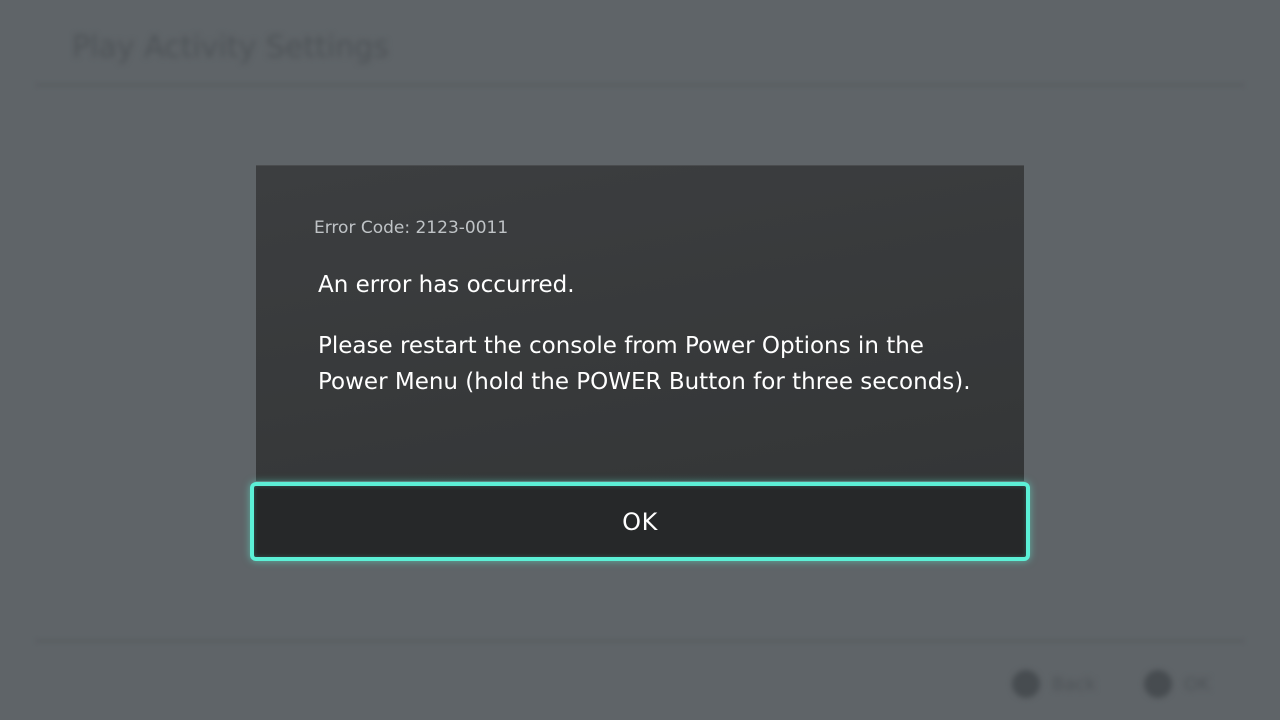 This screenshot has width=1280, height=720. What do you see at coordinates (230, 47) in the screenshot?
I see `background-screen-title: Play Activity Settings` at bounding box center [230, 47].